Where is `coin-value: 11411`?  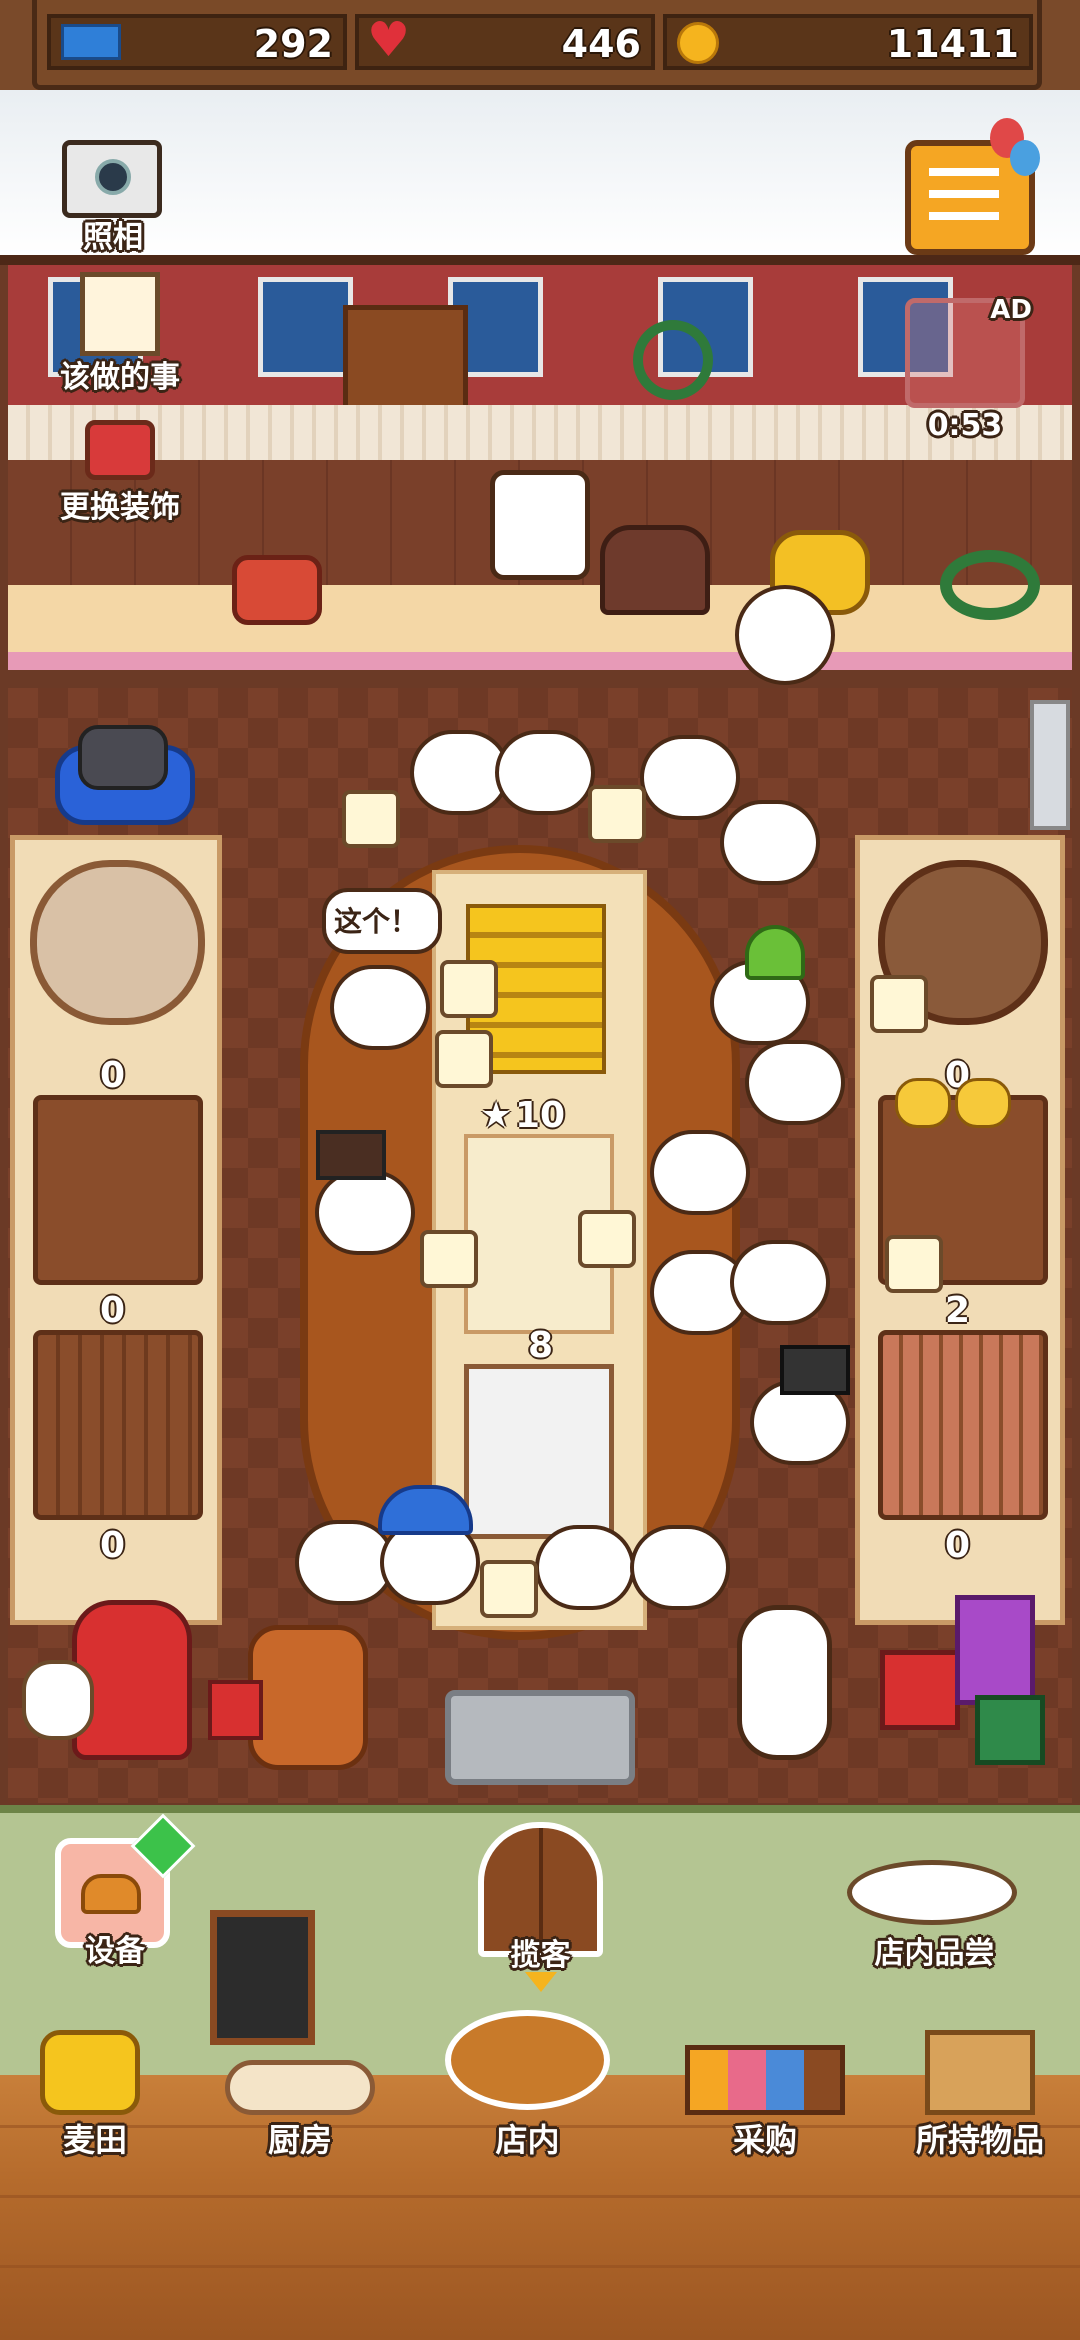 coin-value: 11411 is located at coordinates (952, 44).